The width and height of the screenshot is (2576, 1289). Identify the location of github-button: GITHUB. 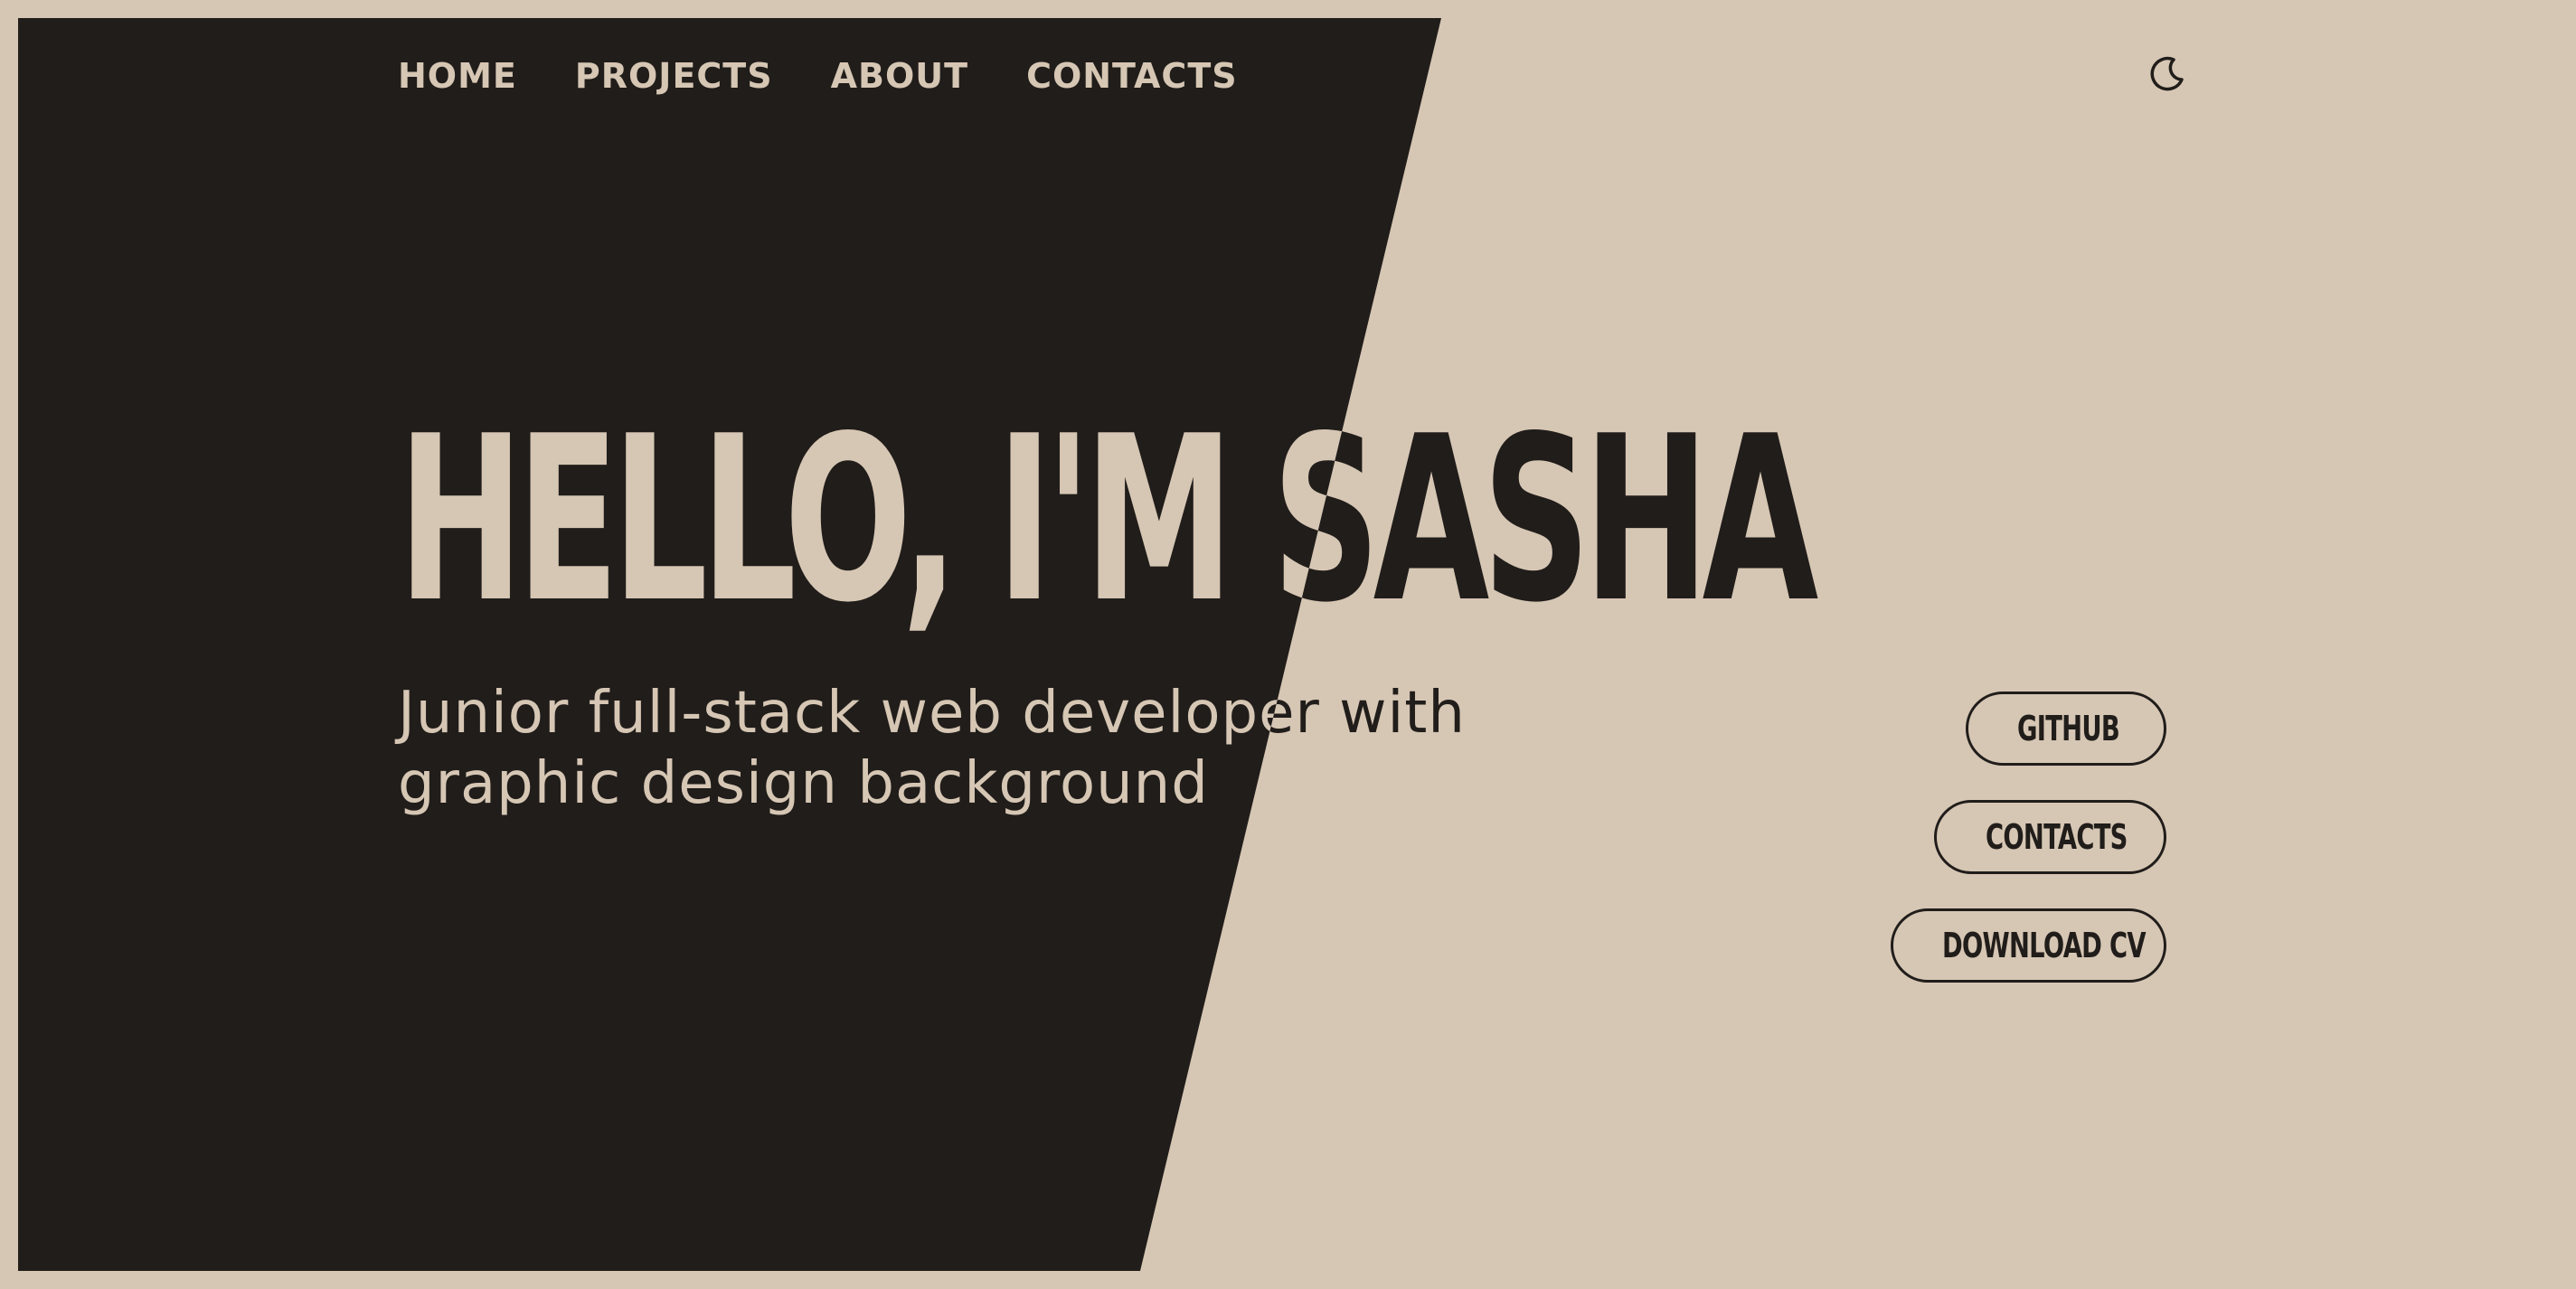
(2066, 729).